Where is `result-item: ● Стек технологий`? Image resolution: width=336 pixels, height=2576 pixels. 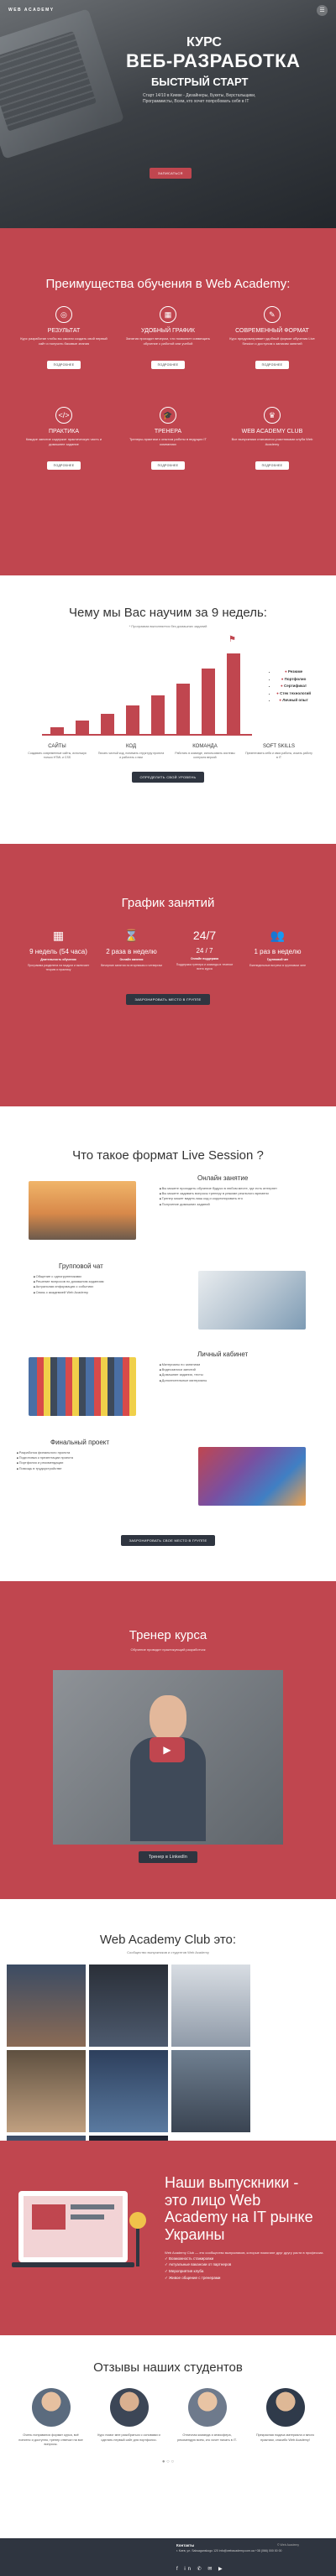
result-item: ● Стек технологий is located at coordinates (293, 694).